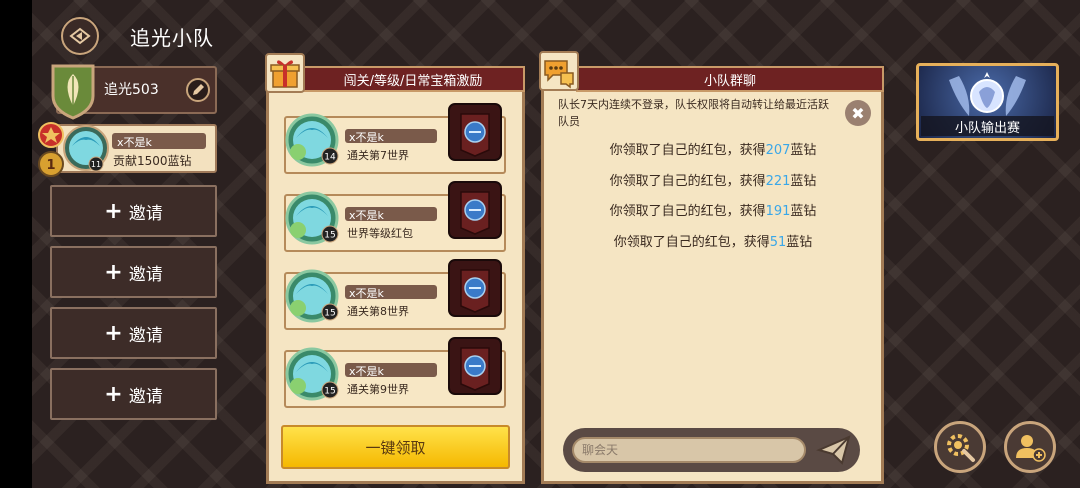 This screenshot has width=1080, height=488. What do you see at coordinates (778, 242) in the screenshot?
I see `chat-message-amount: 51` at bounding box center [778, 242].